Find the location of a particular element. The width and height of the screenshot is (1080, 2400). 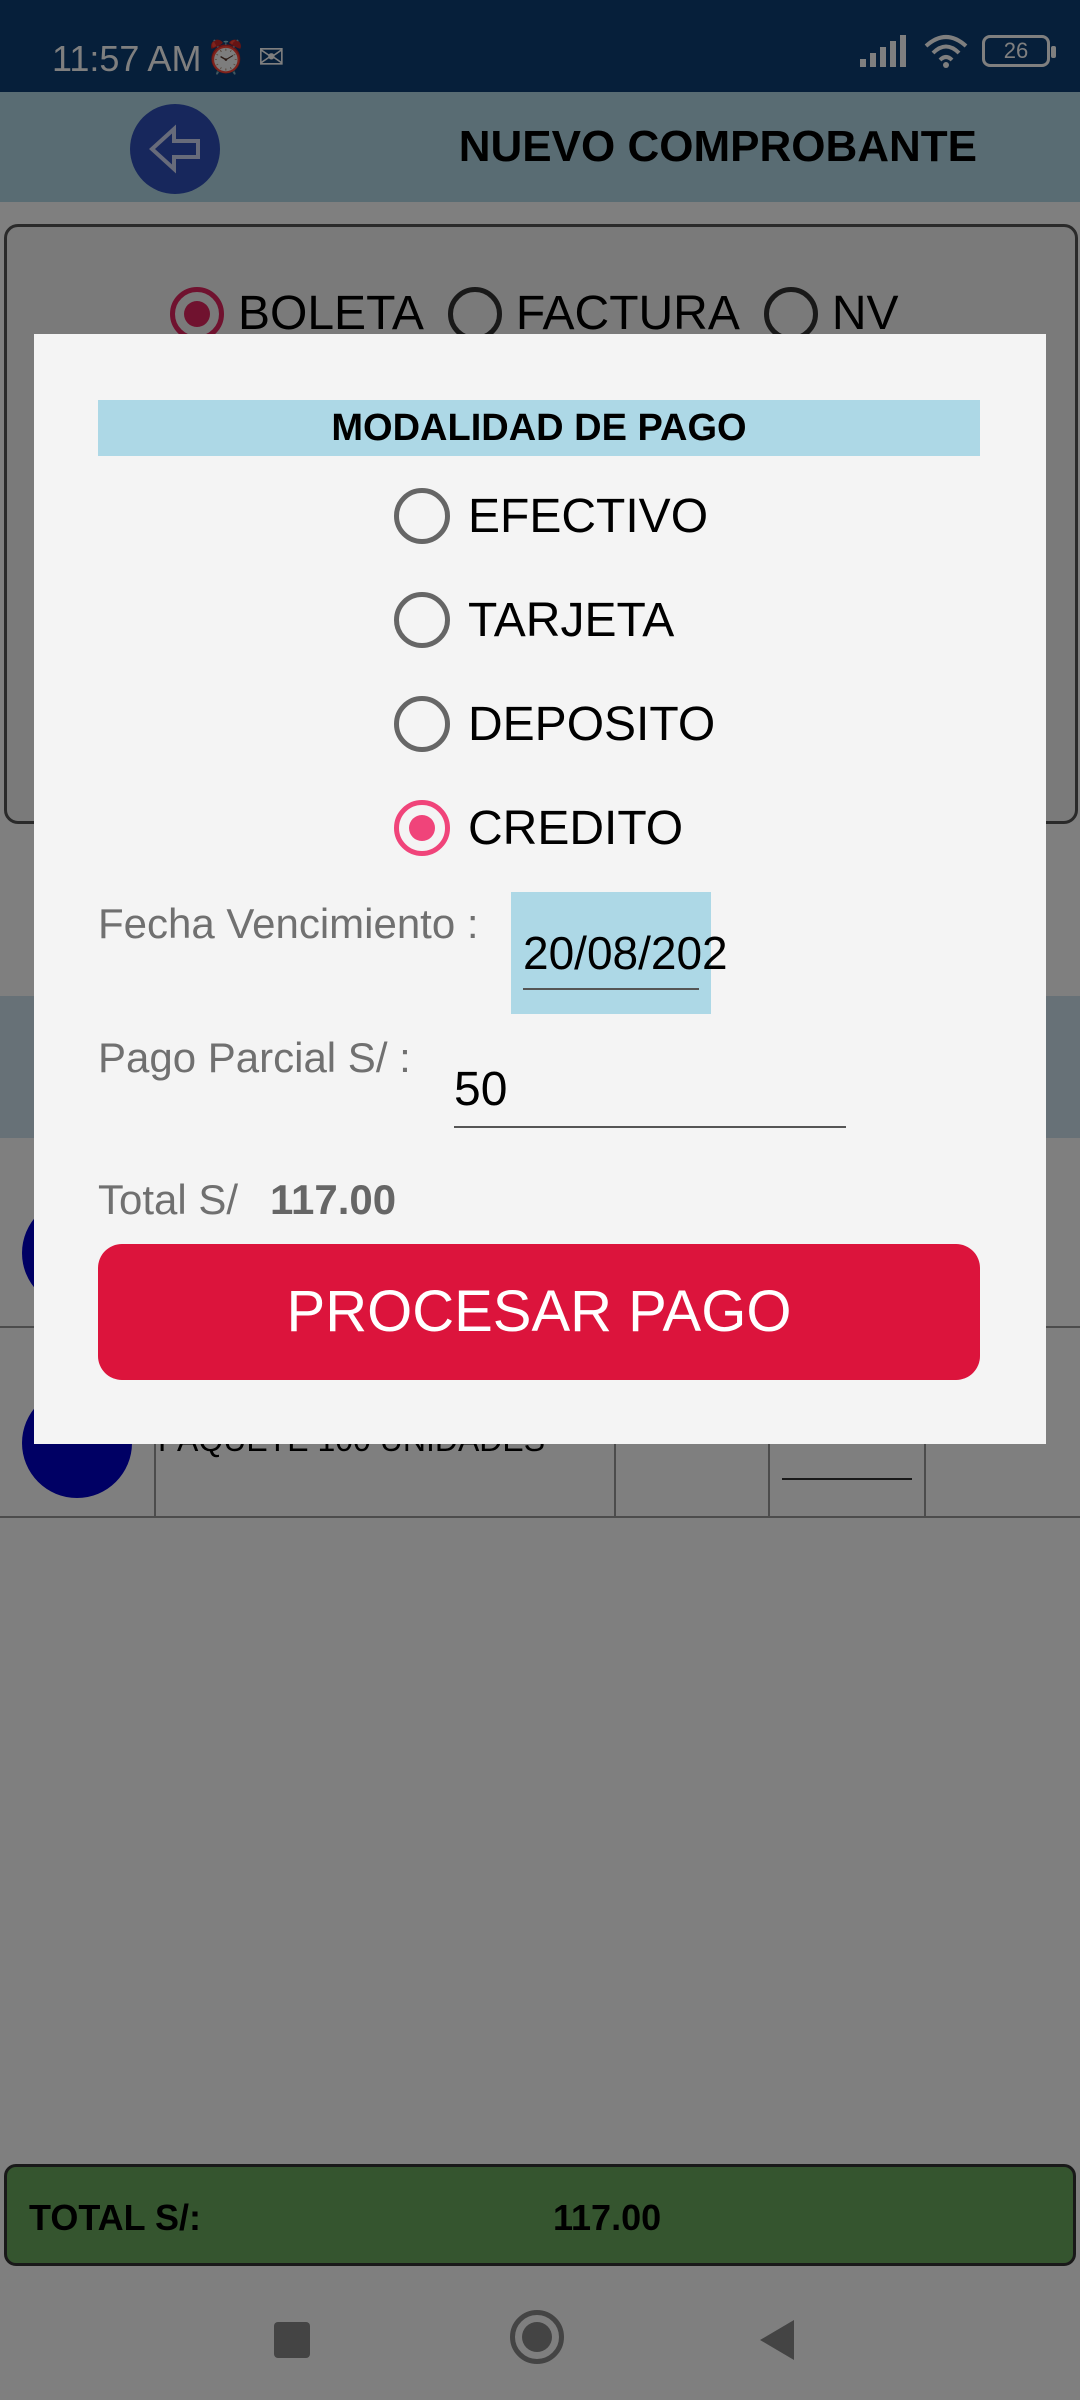

radio-efectivo-indicator is located at coordinates (422, 516).